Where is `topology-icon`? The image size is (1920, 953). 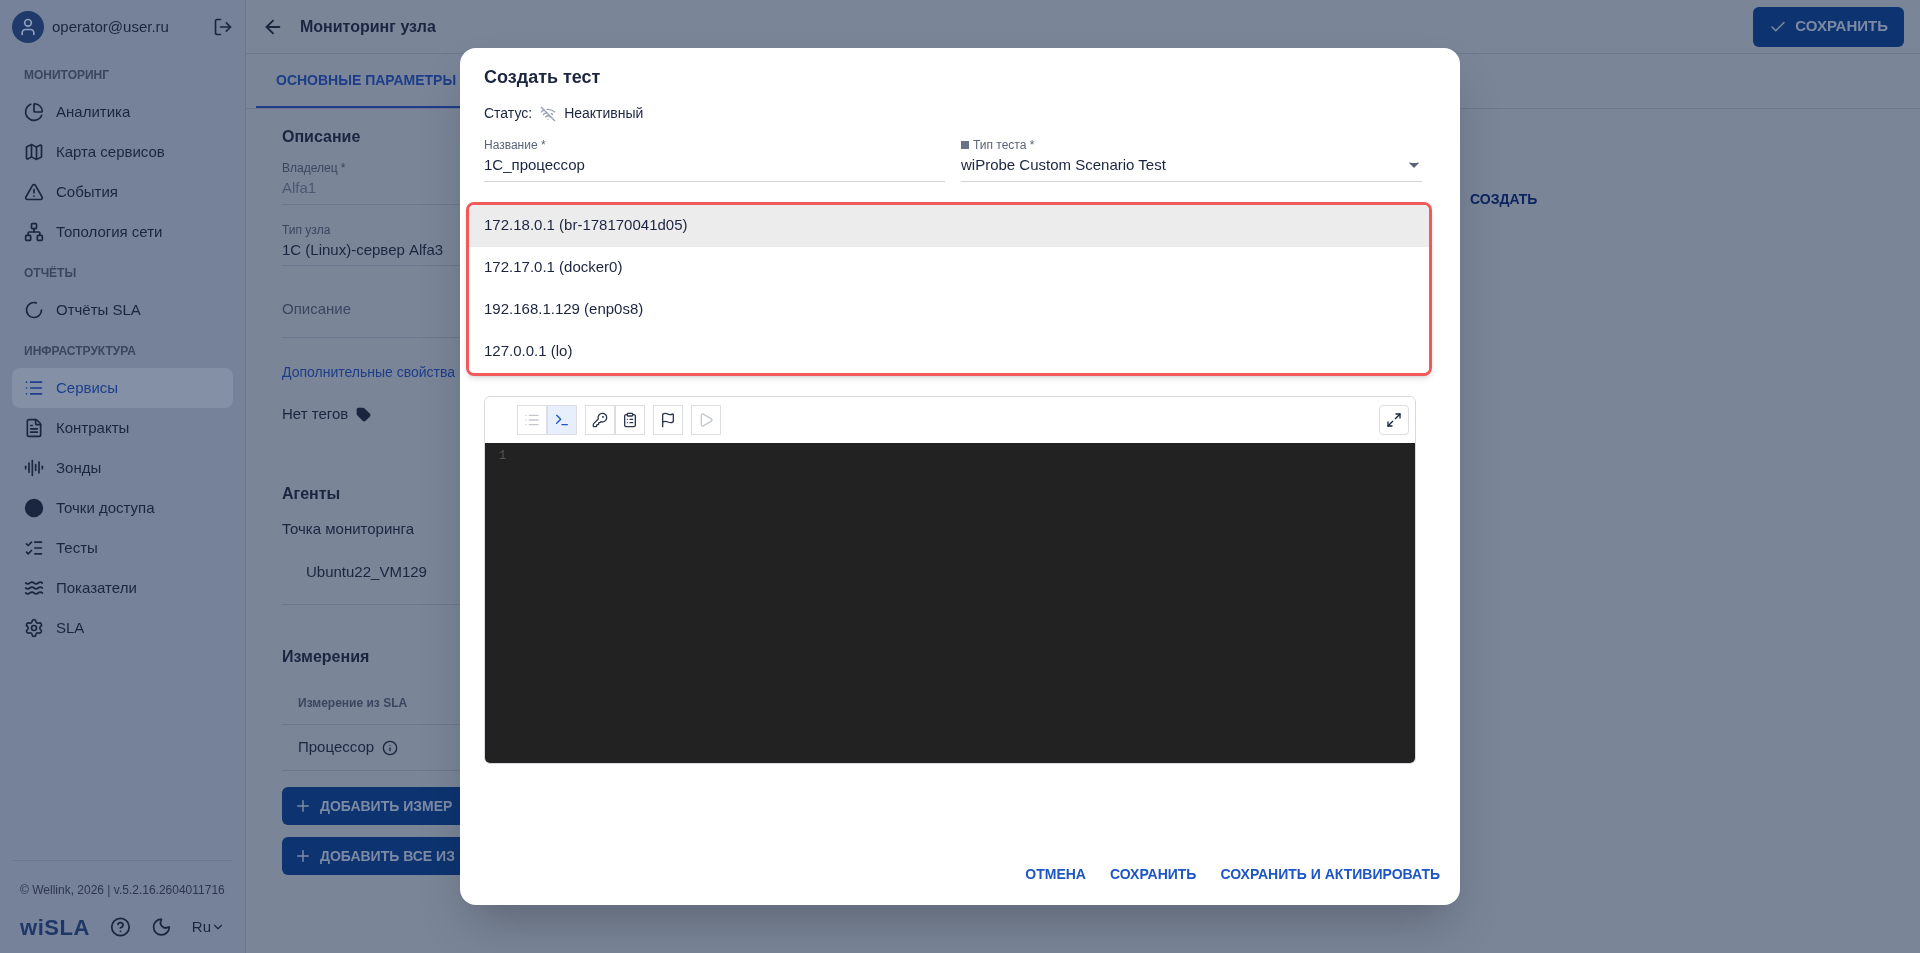 topology-icon is located at coordinates (34, 232).